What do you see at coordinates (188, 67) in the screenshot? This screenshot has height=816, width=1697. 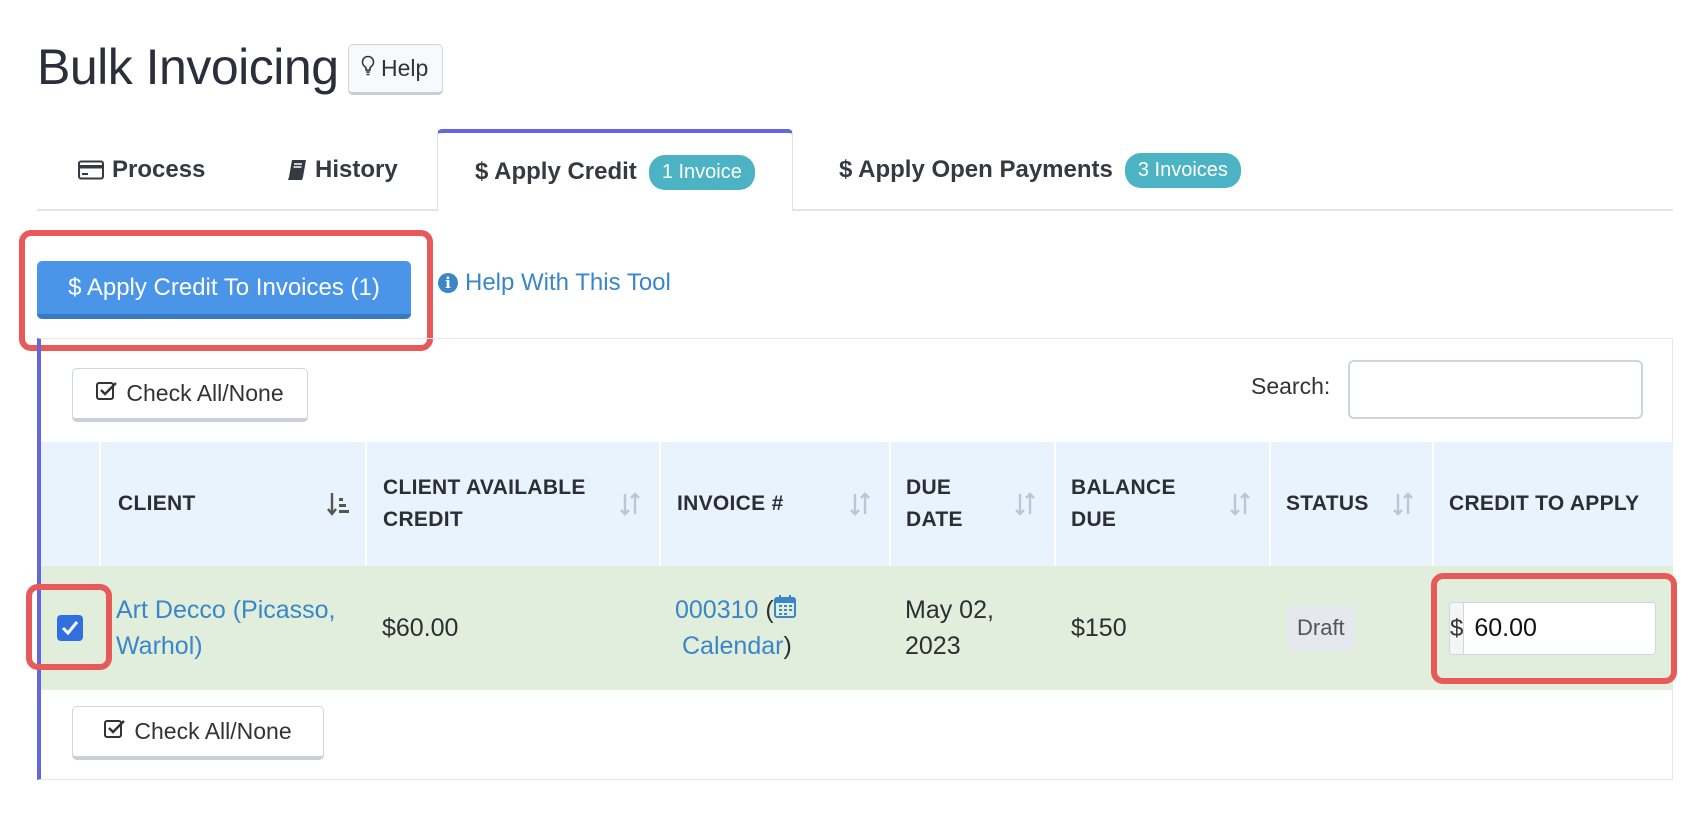 I see `page-title: Bulk Invoicing` at bounding box center [188, 67].